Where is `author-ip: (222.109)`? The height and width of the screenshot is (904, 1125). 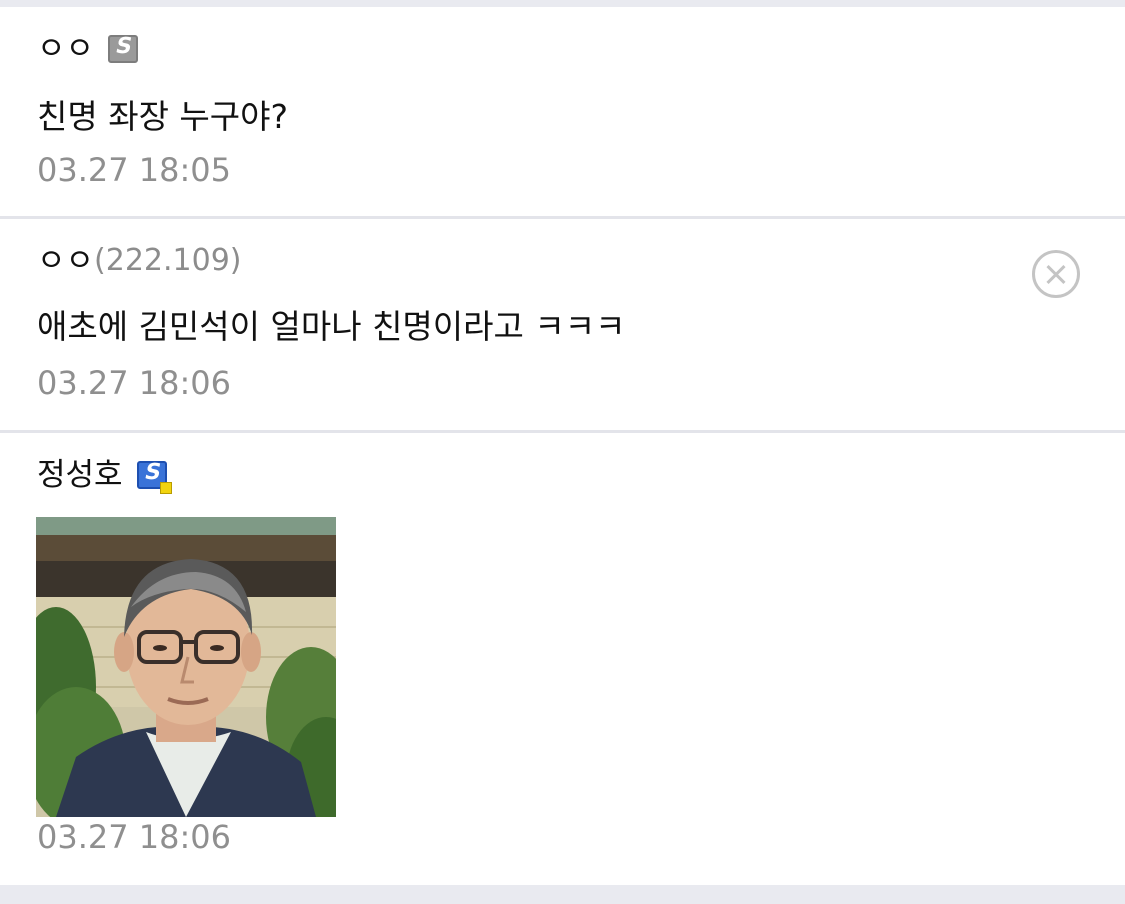
author-ip: (222.109) is located at coordinates (168, 260).